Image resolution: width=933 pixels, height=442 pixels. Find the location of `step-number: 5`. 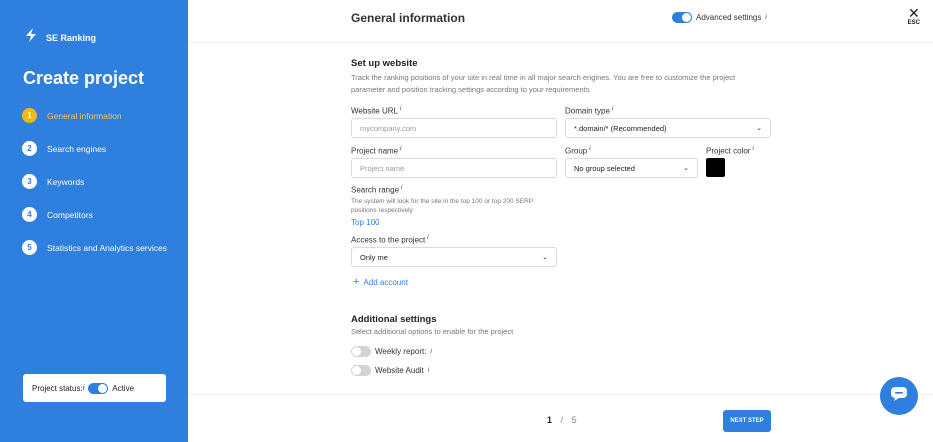

step-number: 5 is located at coordinates (29, 247).